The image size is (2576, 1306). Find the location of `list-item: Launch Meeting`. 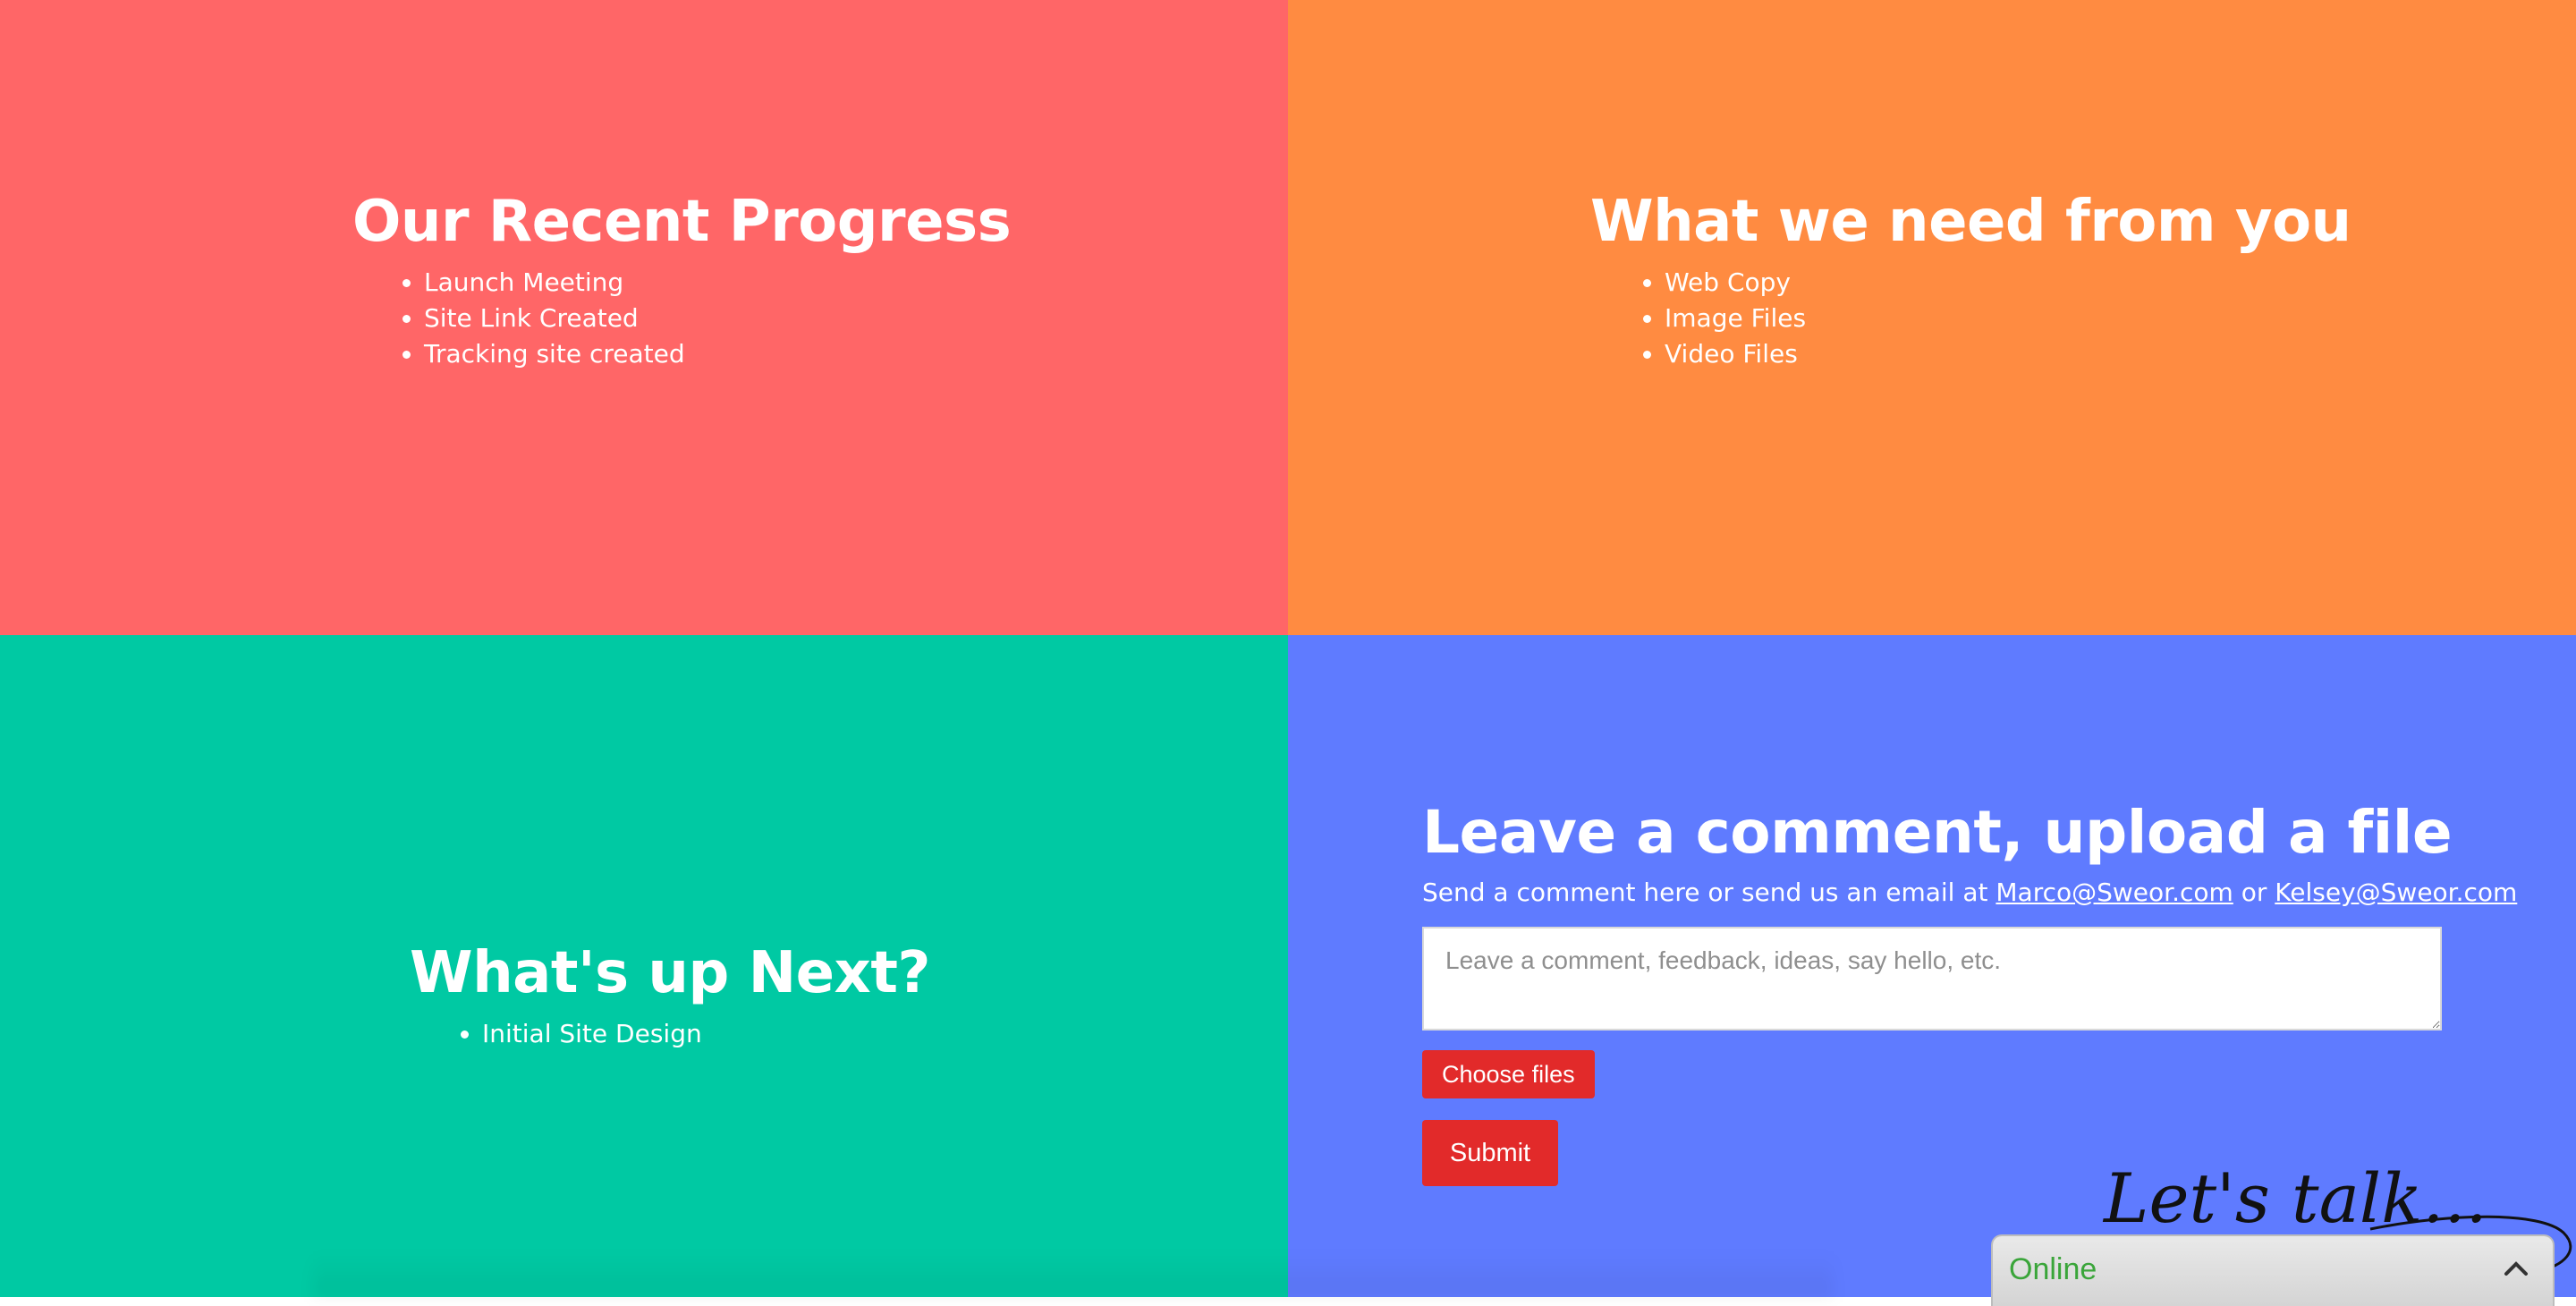

list-item: Launch Meeting is located at coordinates (717, 283).